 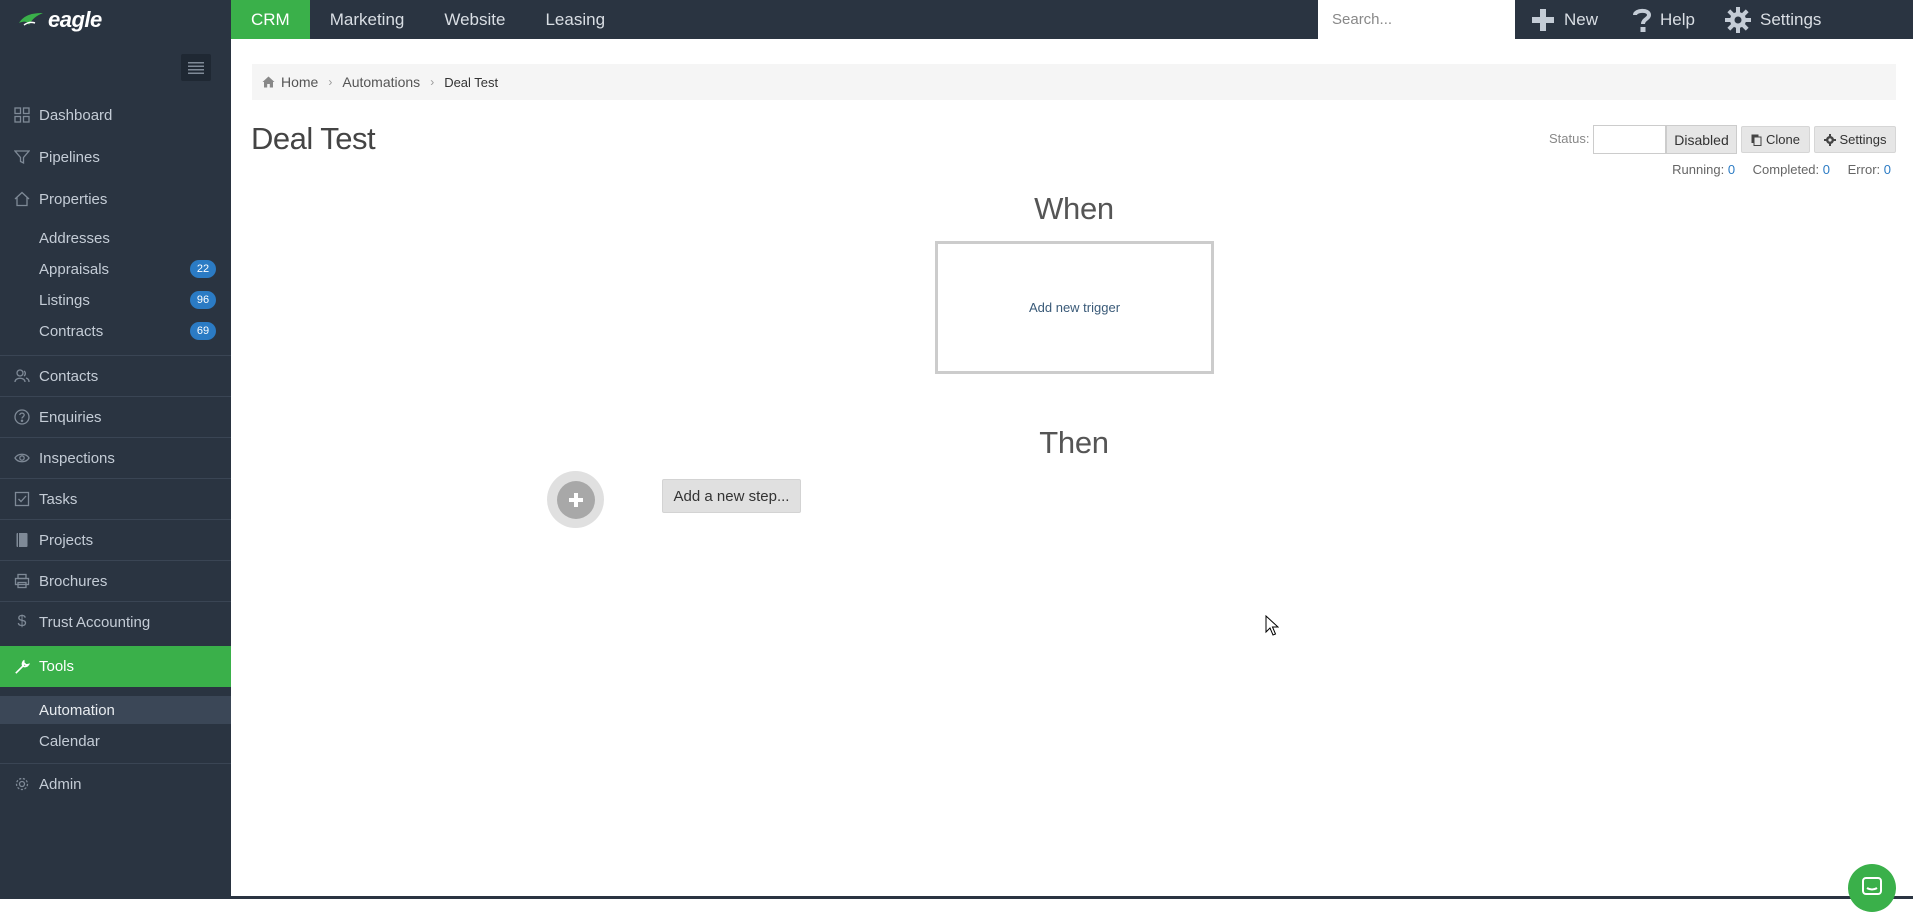 What do you see at coordinates (1272, 625) in the screenshot?
I see `mouse-cursor-icon` at bounding box center [1272, 625].